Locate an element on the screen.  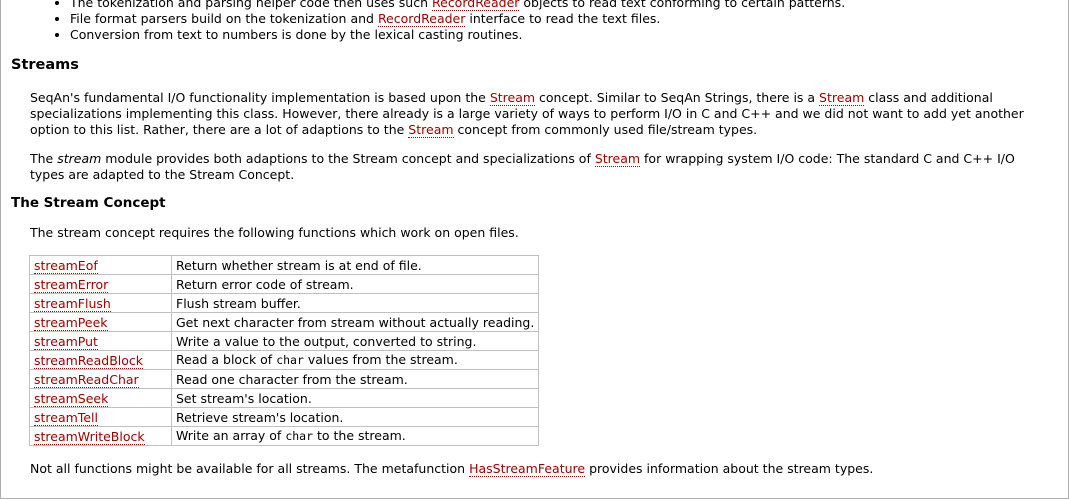
function-name-cell: streamPeek is located at coordinates (100, 322).